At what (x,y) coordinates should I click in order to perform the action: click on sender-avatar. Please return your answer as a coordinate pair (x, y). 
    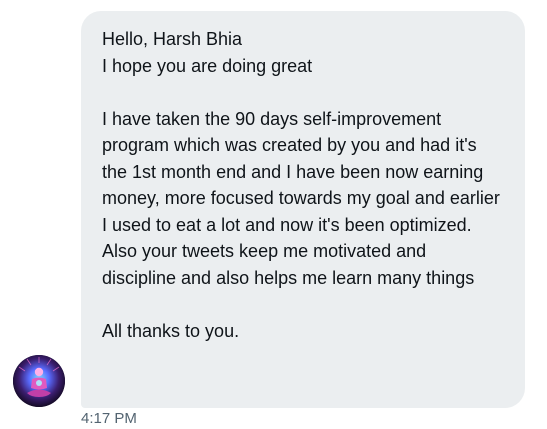
    Looking at the image, I should click on (39, 381).